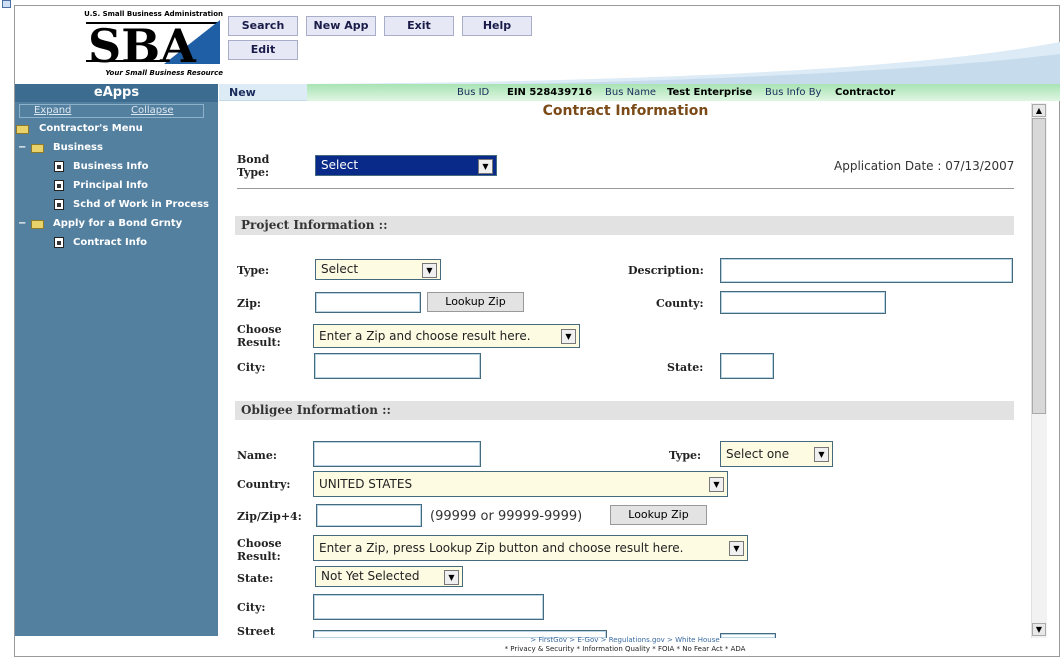  What do you see at coordinates (685, 367) in the screenshot?
I see `project-state-label: State:` at bounding box center [685, 367].